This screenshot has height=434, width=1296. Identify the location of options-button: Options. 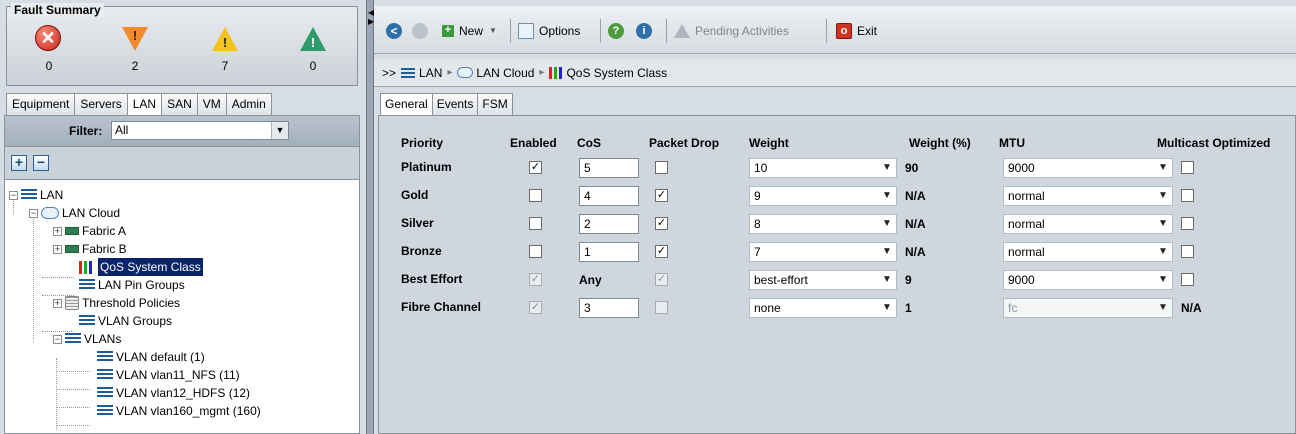
(549, 31).